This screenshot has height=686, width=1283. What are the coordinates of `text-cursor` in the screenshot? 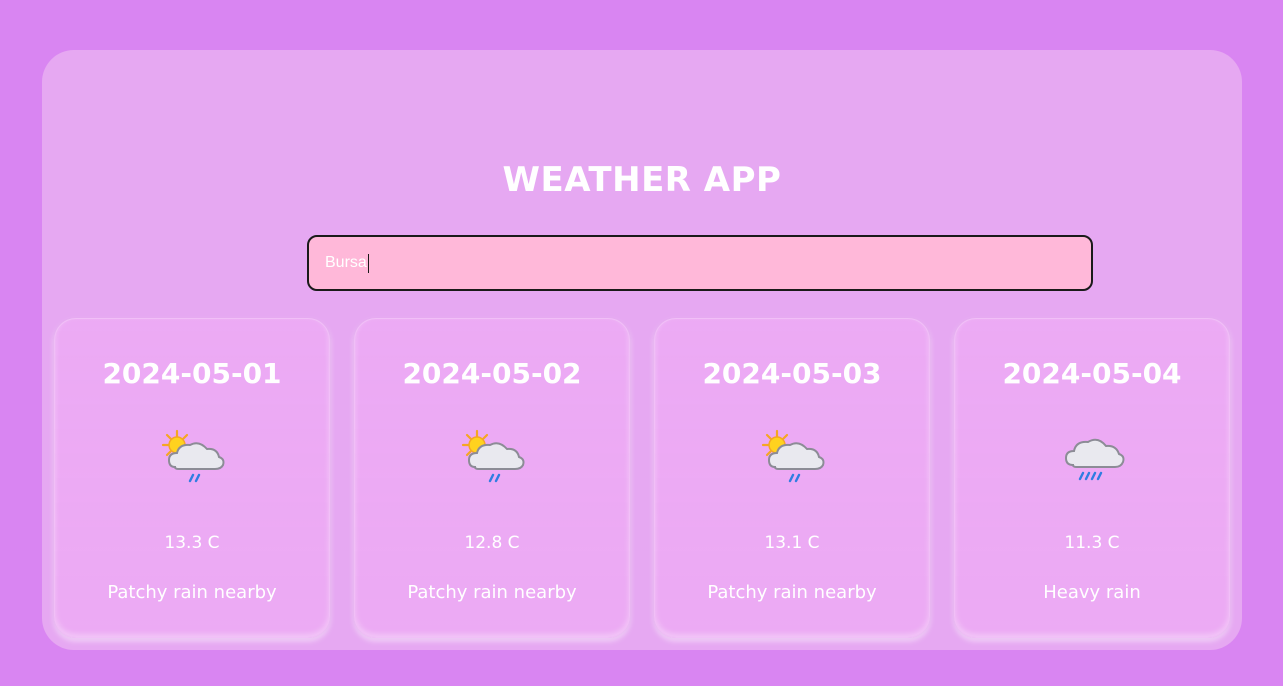 It's located at (368, 263).